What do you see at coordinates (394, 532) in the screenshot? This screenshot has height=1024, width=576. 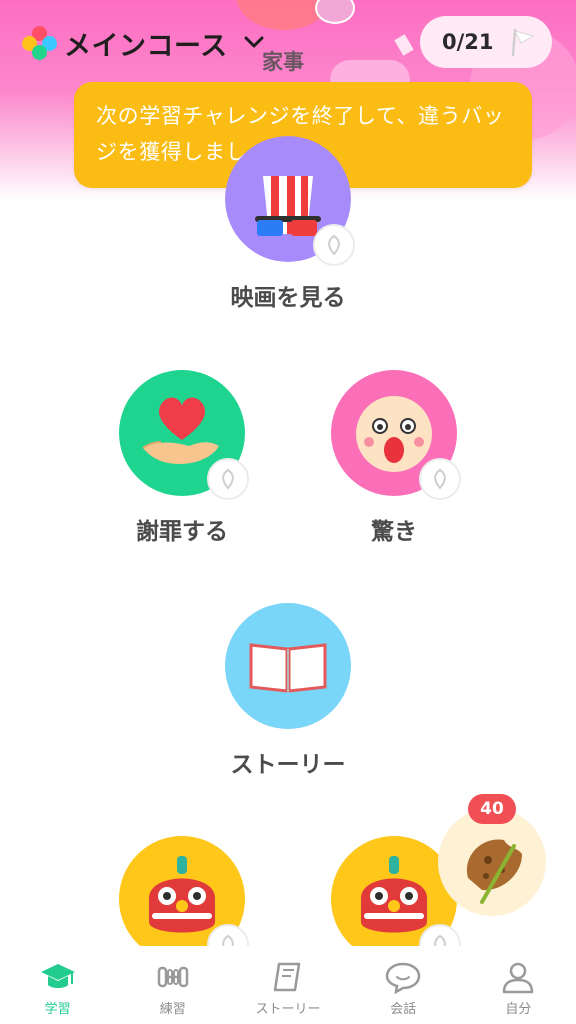 I see `lesson-label: 驚き` at bounding box center [394, 532].